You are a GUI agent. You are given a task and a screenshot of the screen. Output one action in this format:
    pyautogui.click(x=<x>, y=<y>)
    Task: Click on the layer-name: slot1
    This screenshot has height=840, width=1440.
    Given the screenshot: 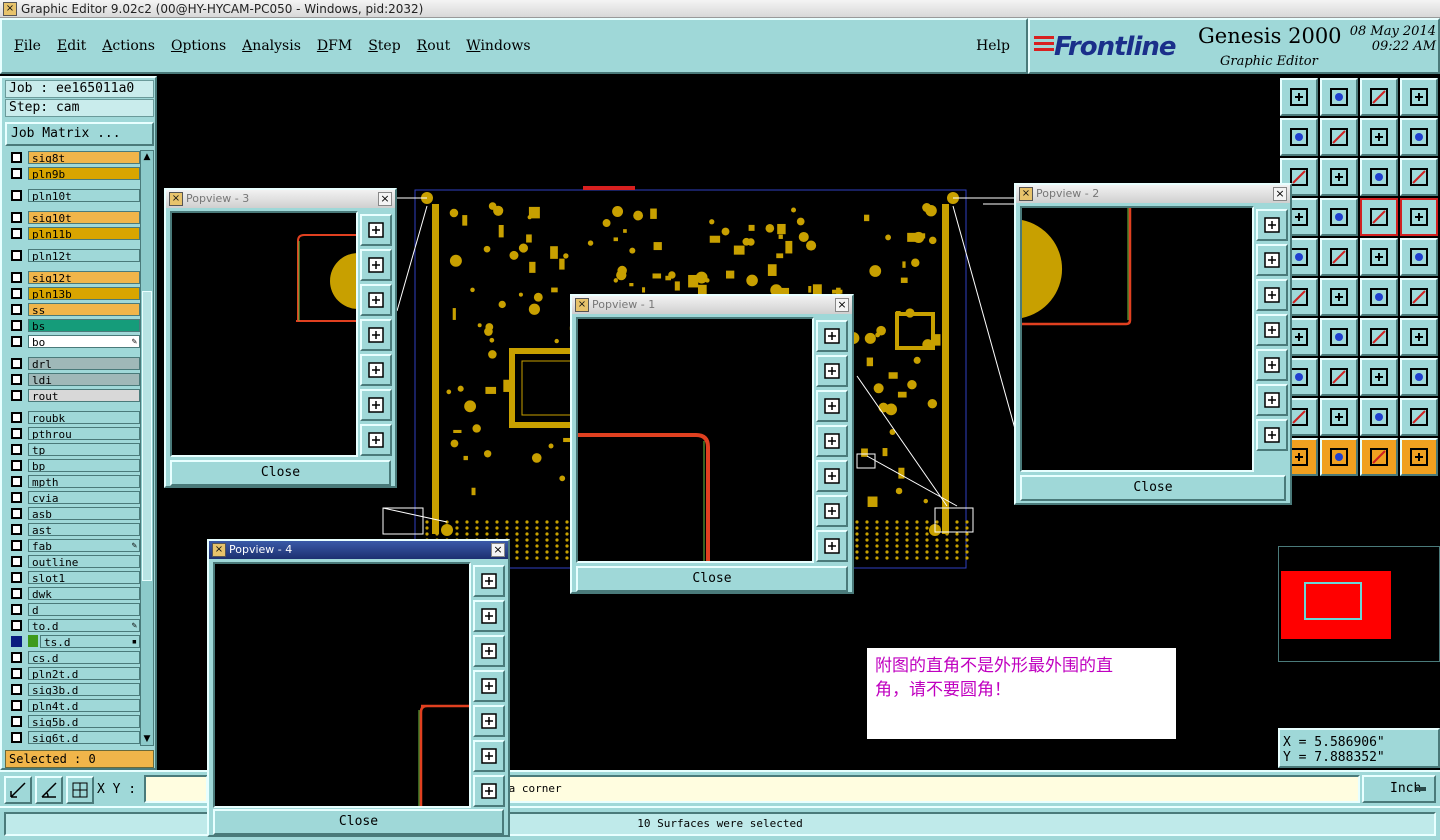 What is the action you would take?
    pyautogui.click(x=84, y=577)
    